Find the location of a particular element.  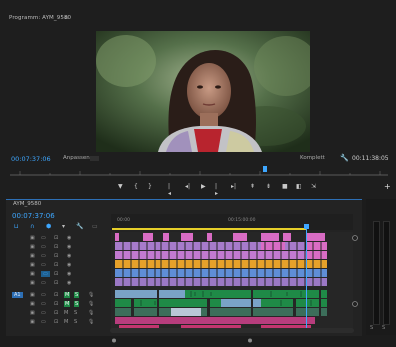

fit-dropdown is located at coordinates (94, 158).